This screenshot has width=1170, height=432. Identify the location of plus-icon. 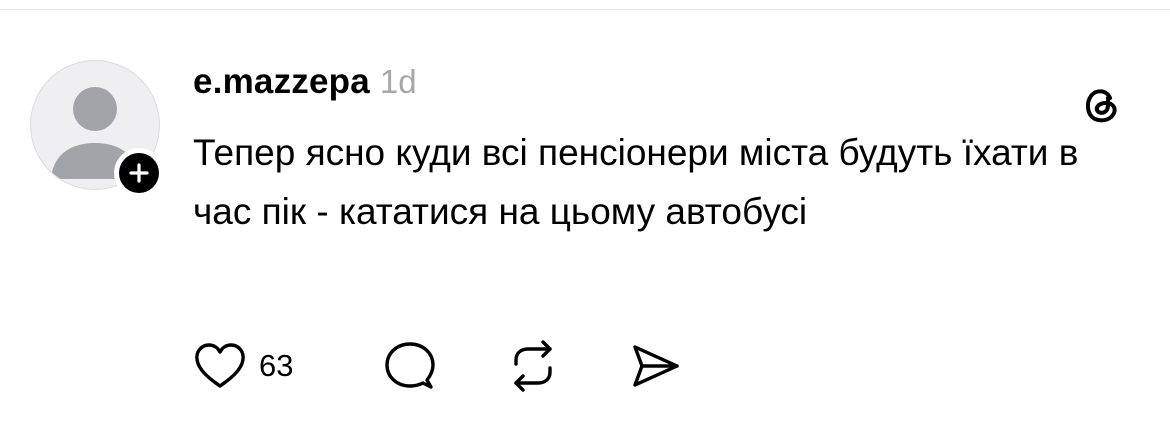
(139, 173).